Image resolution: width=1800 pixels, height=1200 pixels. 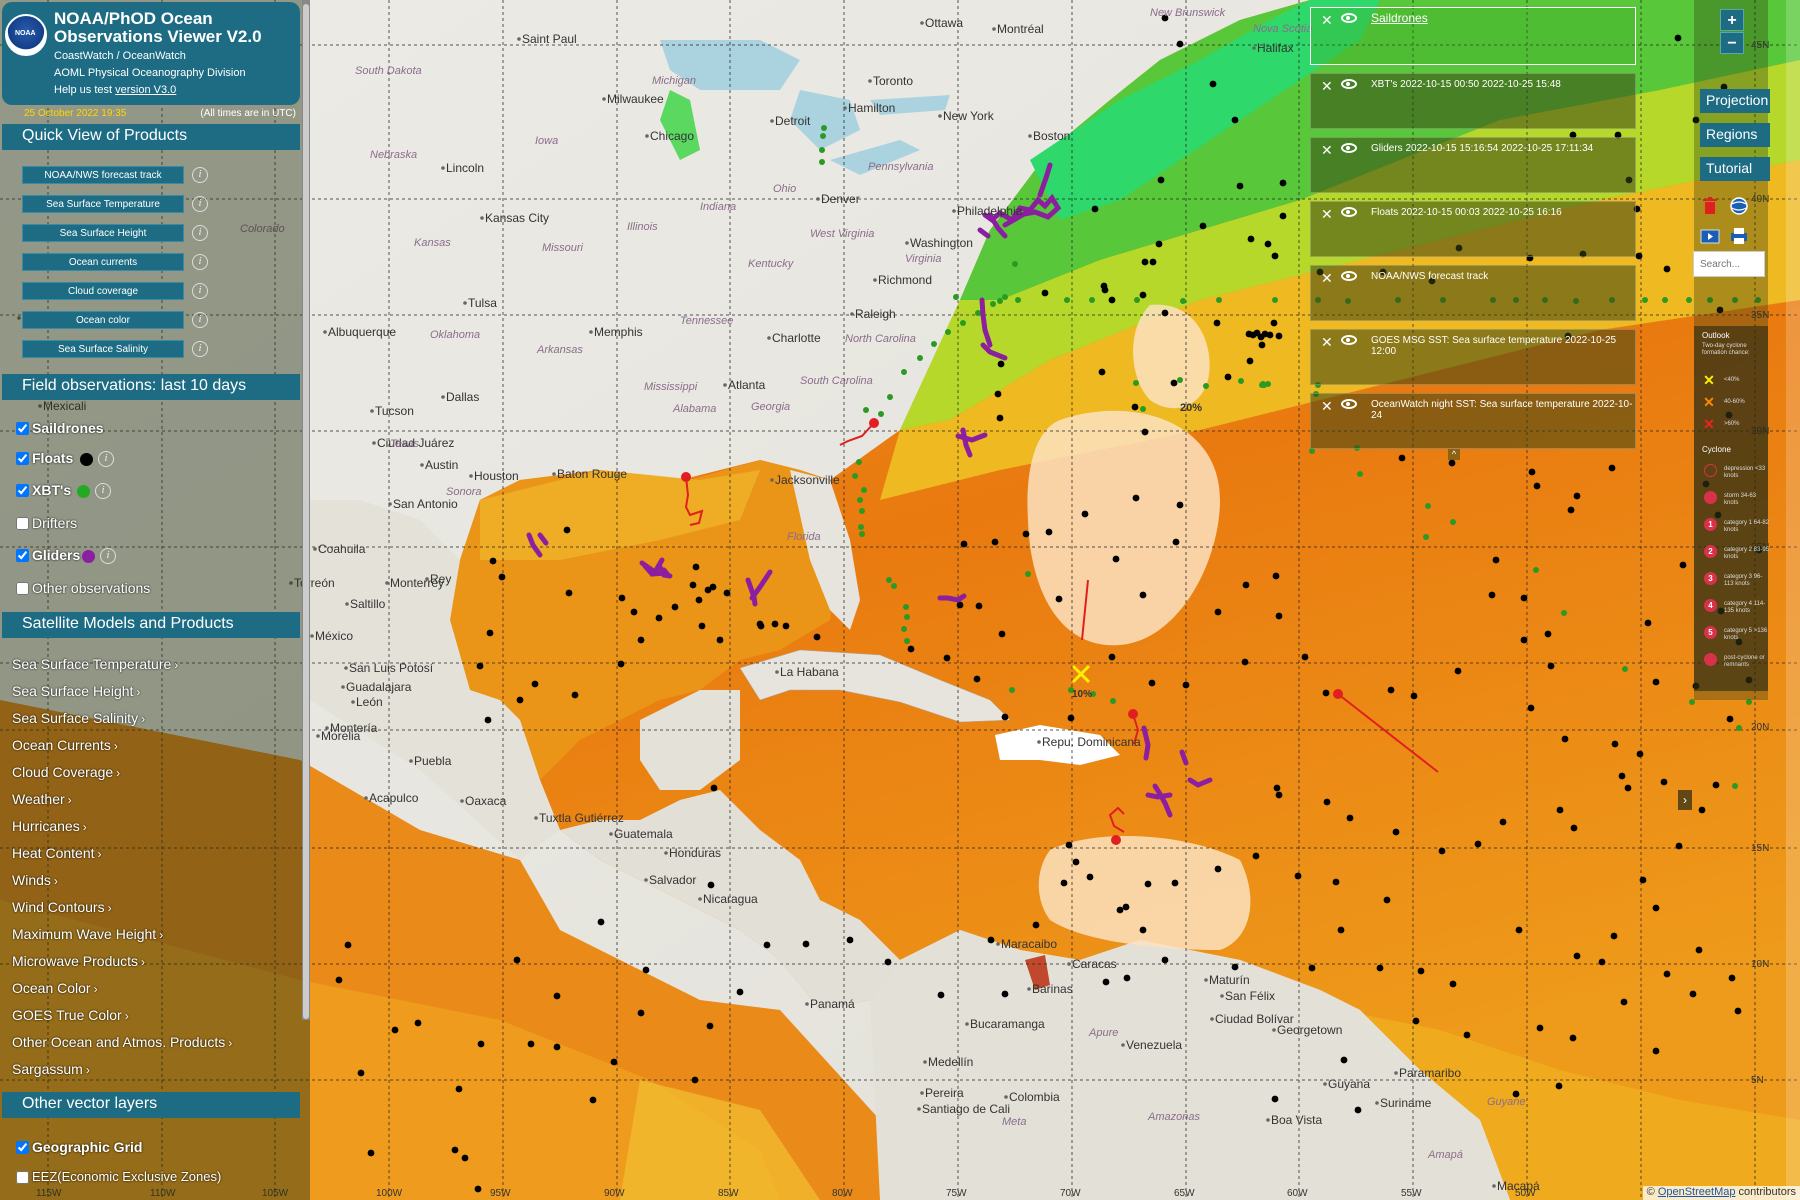 I want to click on vector-layers-header: Other vector layers, so click(x=151, y=1105).